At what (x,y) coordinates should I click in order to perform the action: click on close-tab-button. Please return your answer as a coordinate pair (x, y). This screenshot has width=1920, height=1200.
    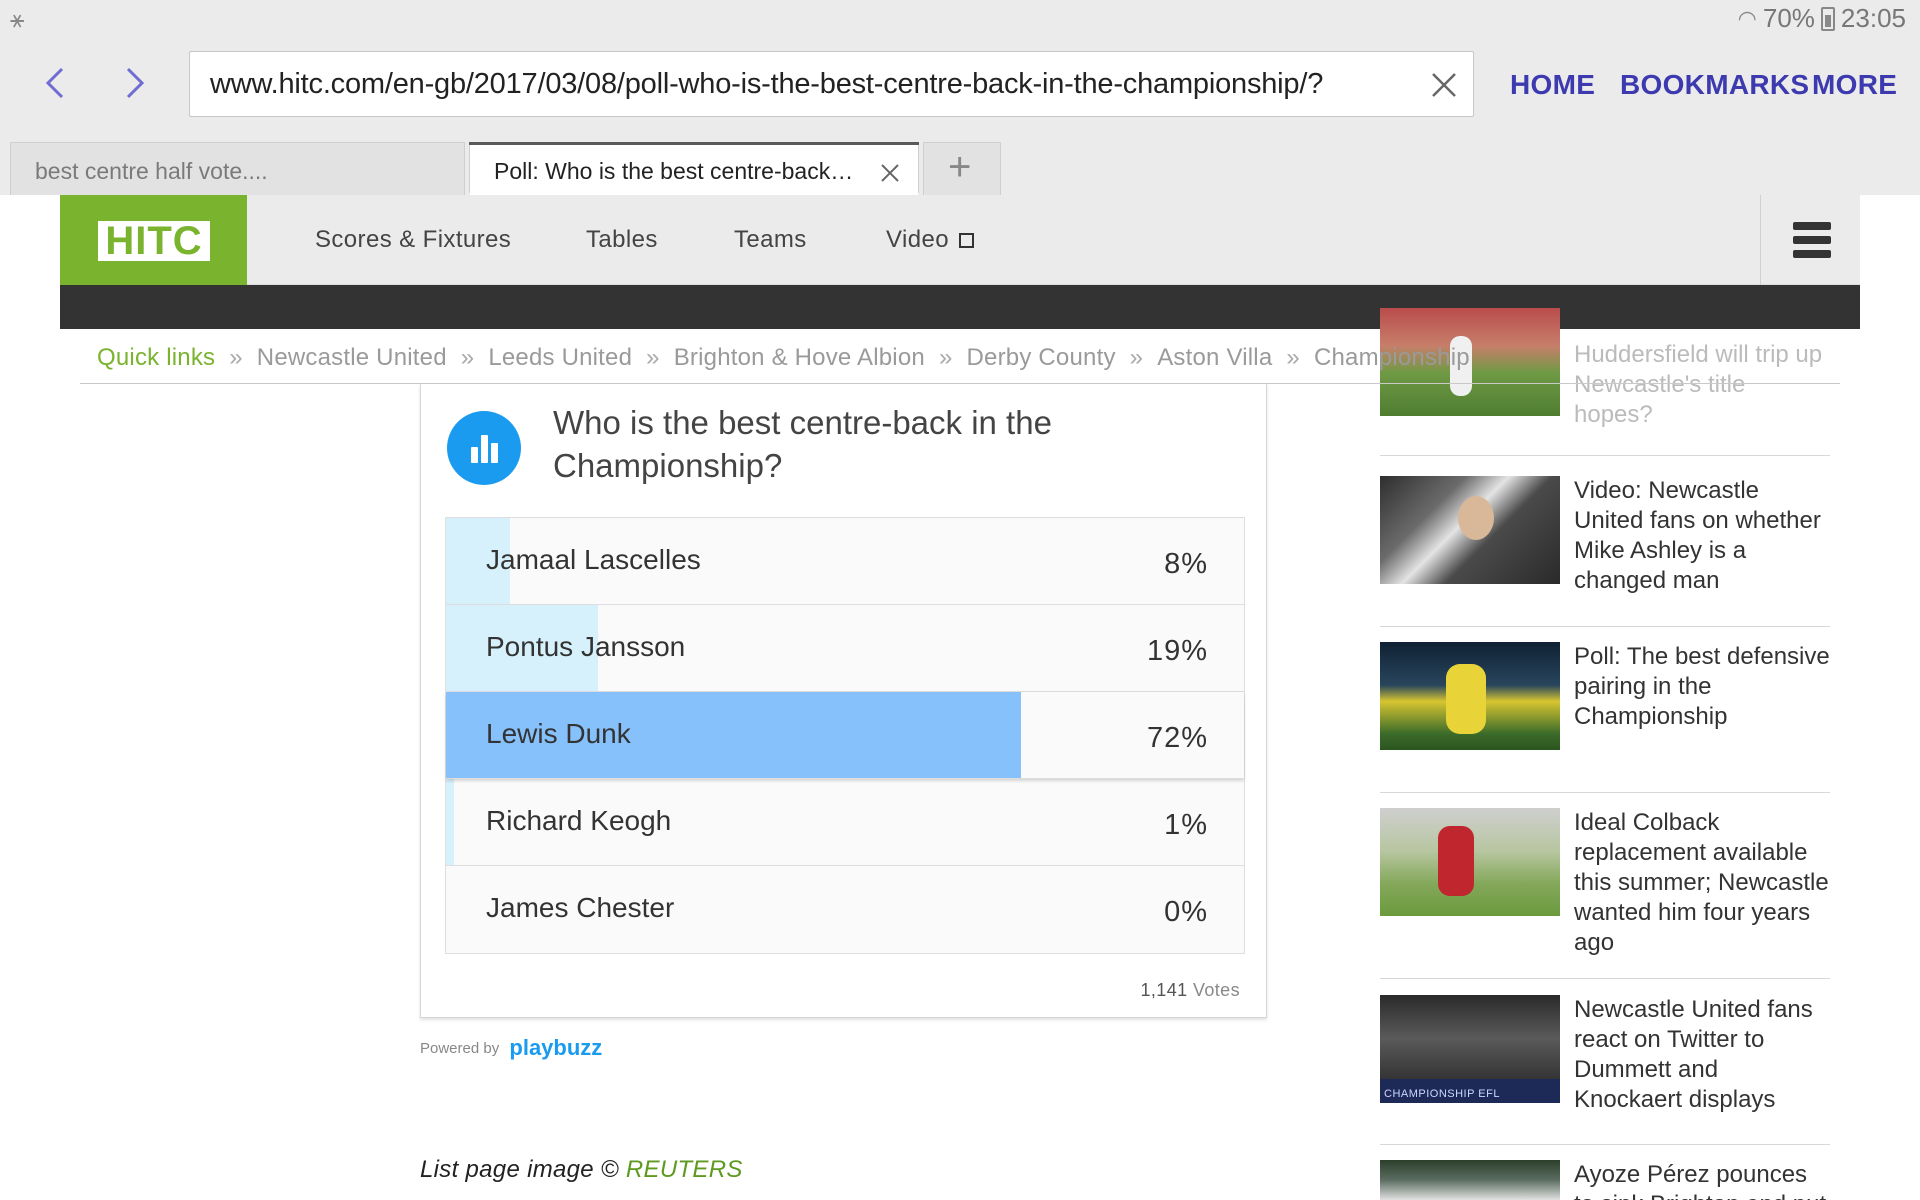
    Looking at the image, I should click on (890, 171).